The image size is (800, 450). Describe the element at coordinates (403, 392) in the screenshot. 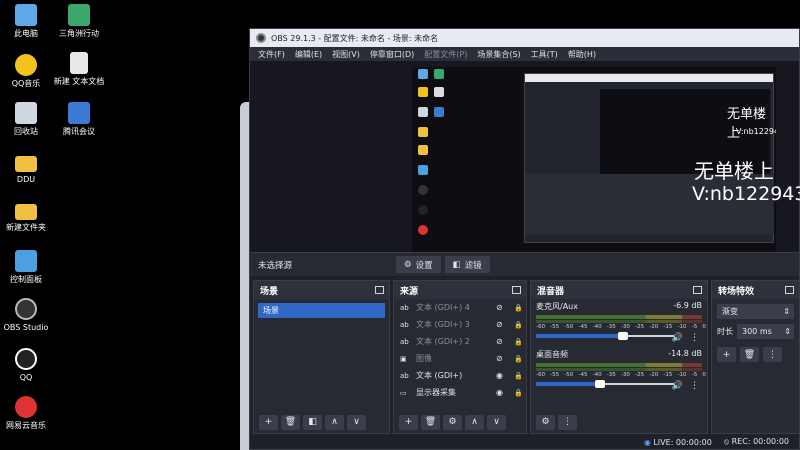

I see `monitor-source-icon: ▭` at that location.